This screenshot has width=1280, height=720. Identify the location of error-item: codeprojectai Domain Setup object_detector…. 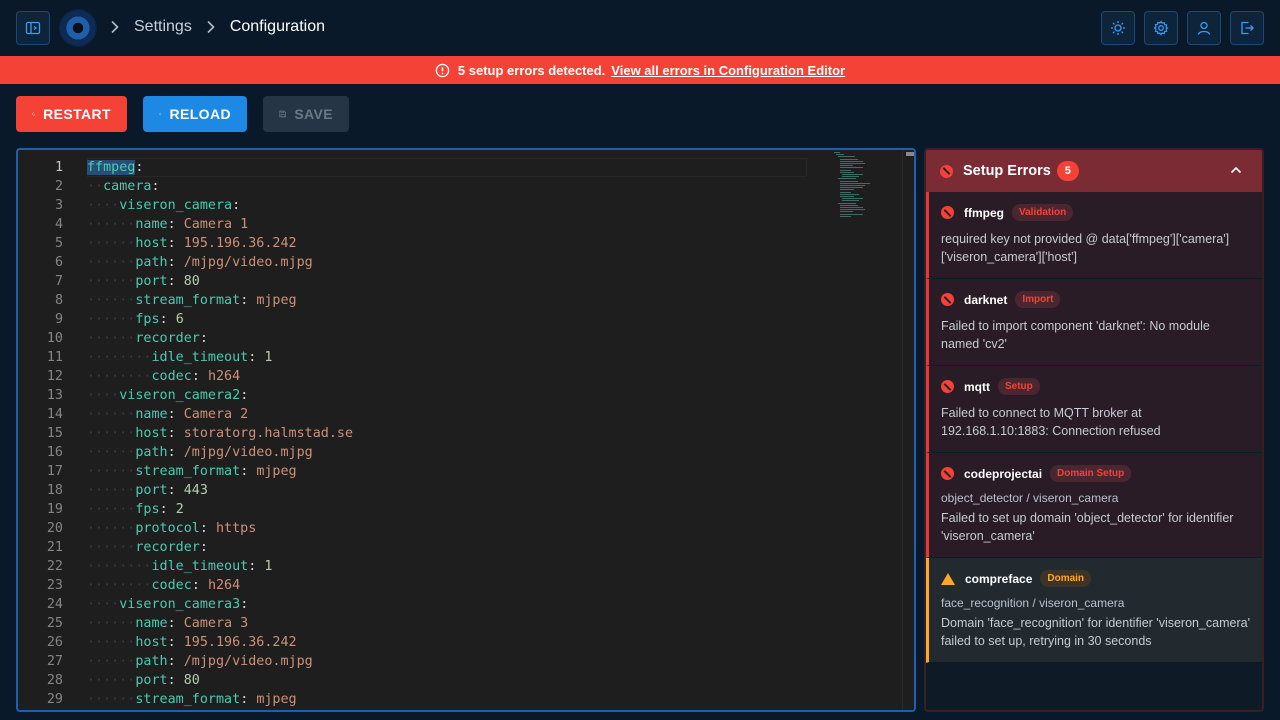
(1094, 505).